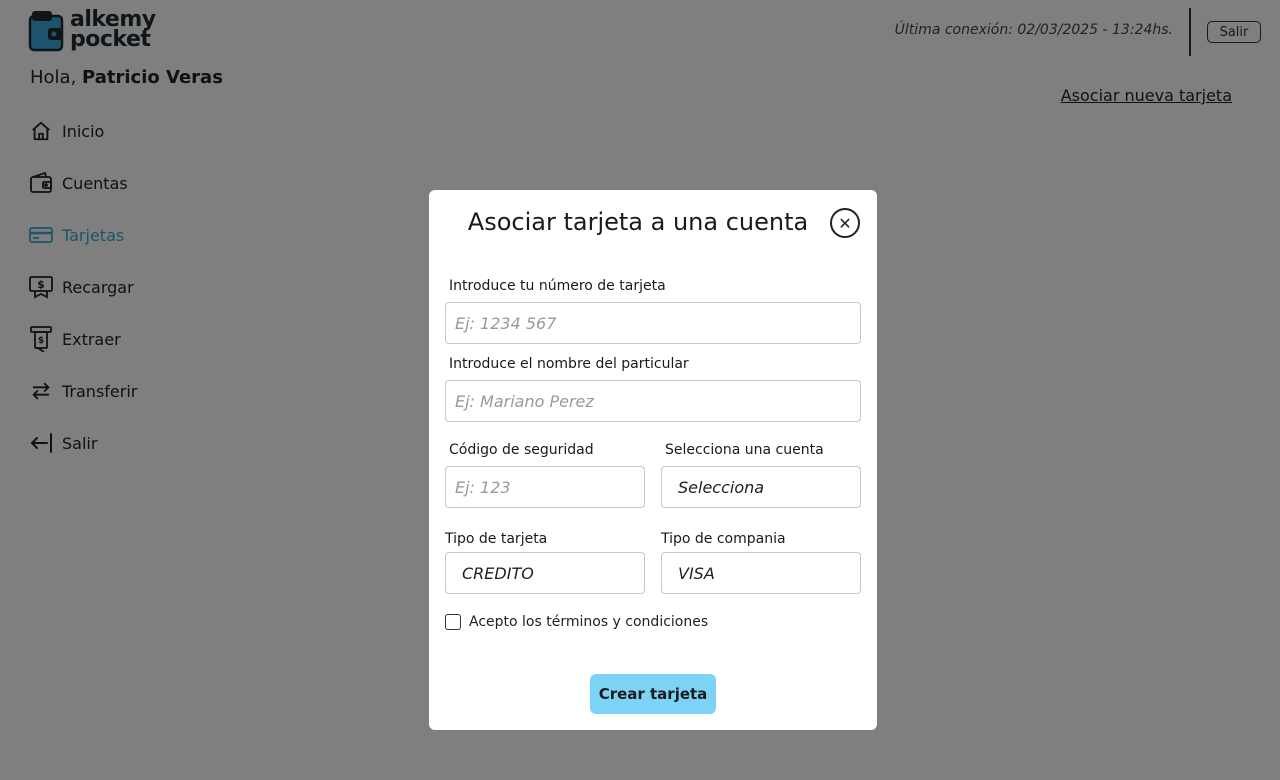 This screenshot has width=1280, height=780. I want to click on terms-checkbox, so click(453, 622).